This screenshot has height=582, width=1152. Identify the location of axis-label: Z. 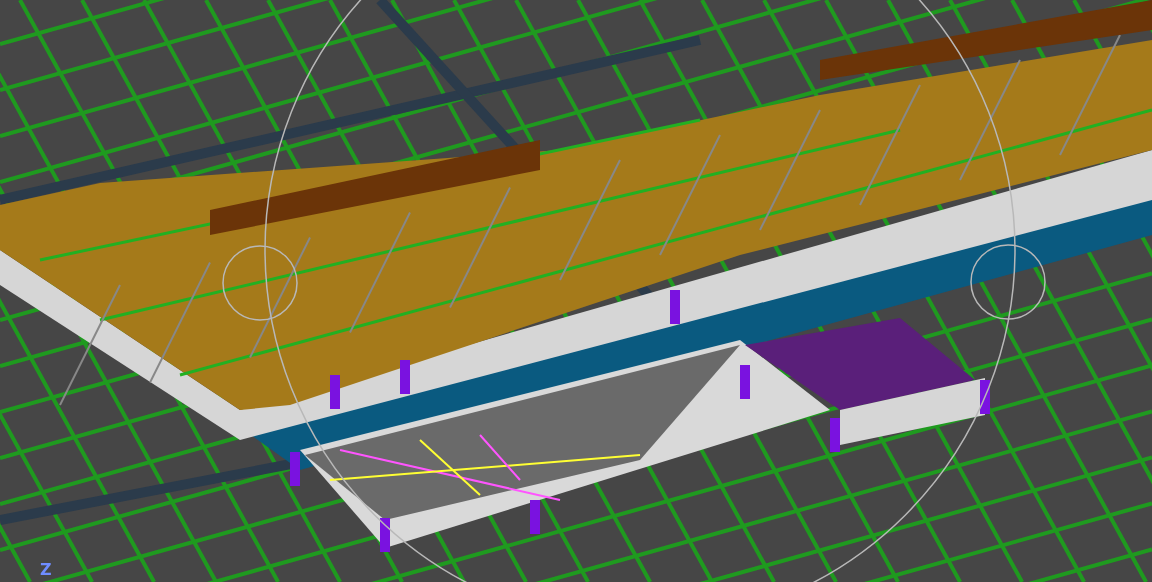
(46, 570).